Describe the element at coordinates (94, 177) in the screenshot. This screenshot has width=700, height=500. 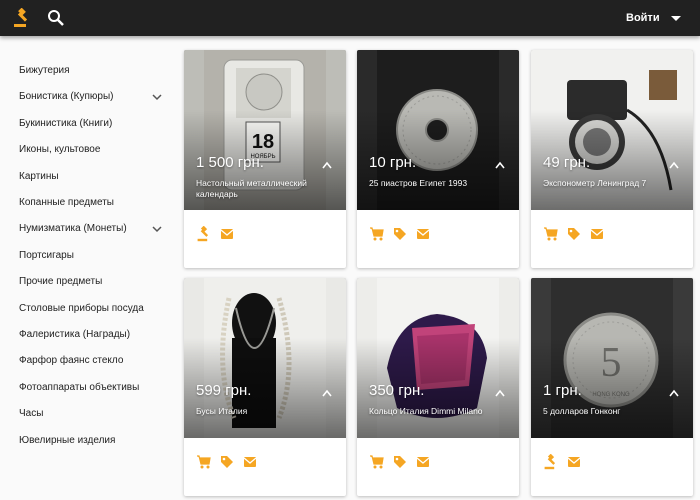
I see `sidebar-item: Картины` at that location.